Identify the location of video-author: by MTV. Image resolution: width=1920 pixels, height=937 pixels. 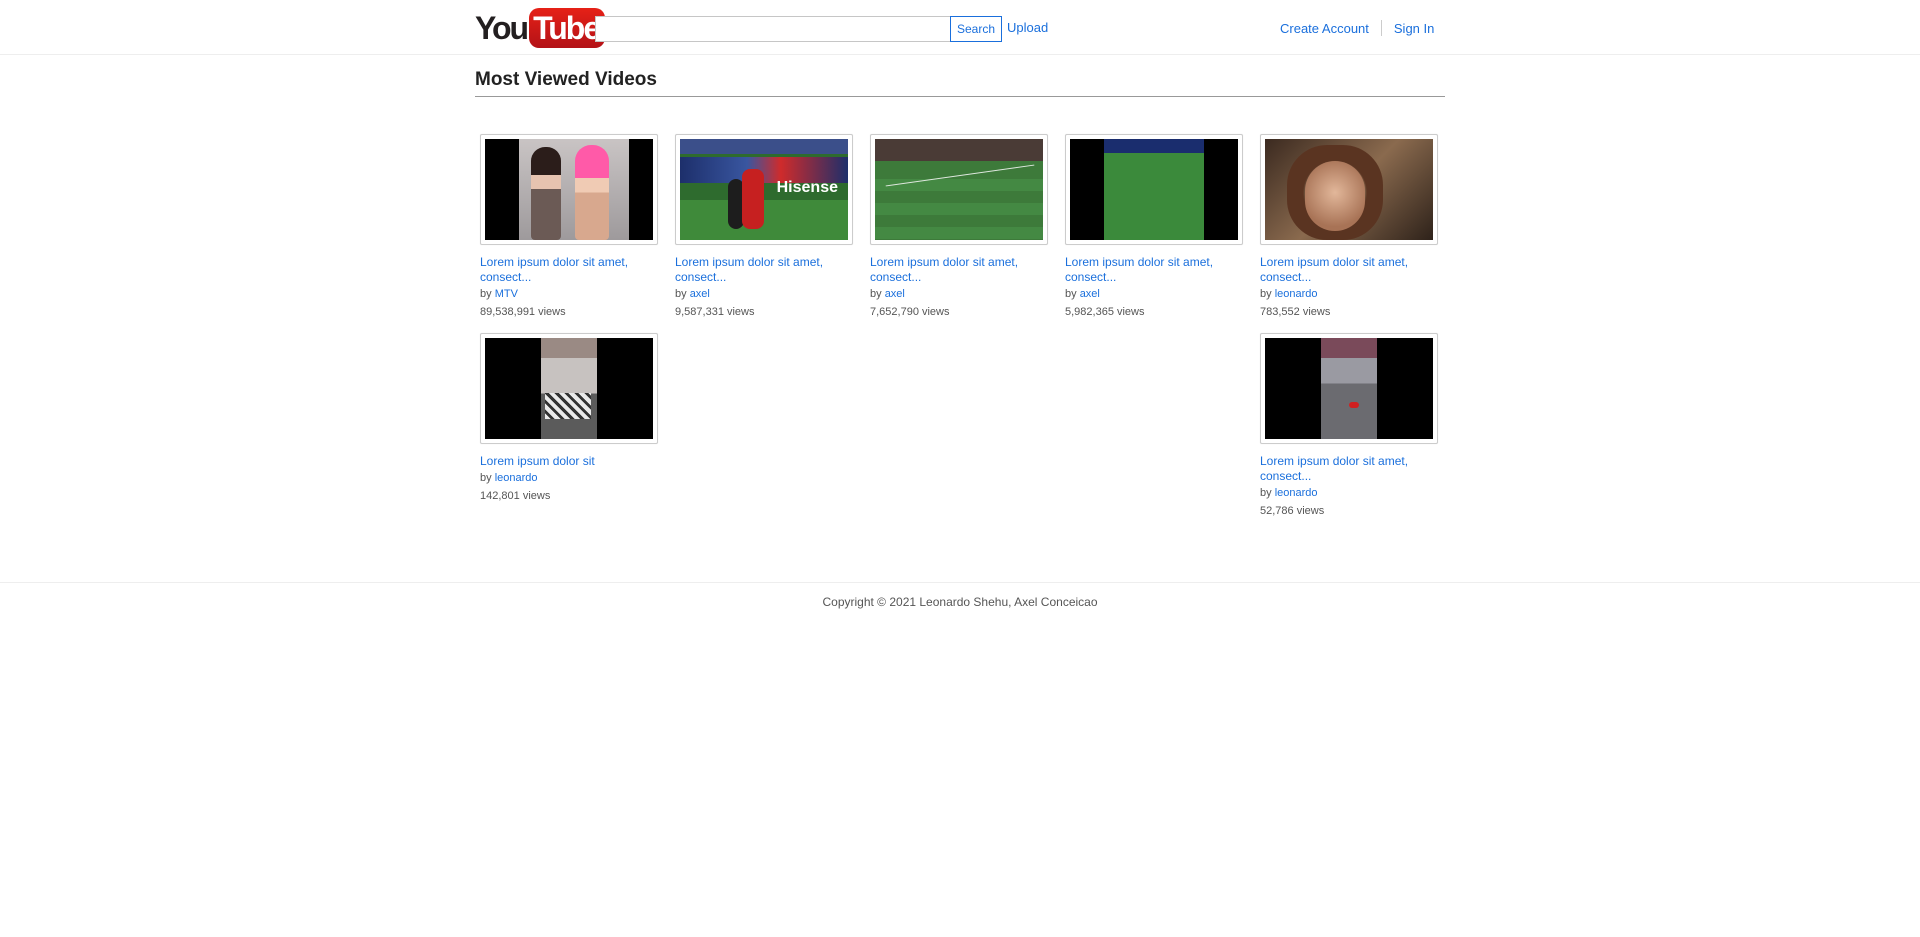
(570, 294).